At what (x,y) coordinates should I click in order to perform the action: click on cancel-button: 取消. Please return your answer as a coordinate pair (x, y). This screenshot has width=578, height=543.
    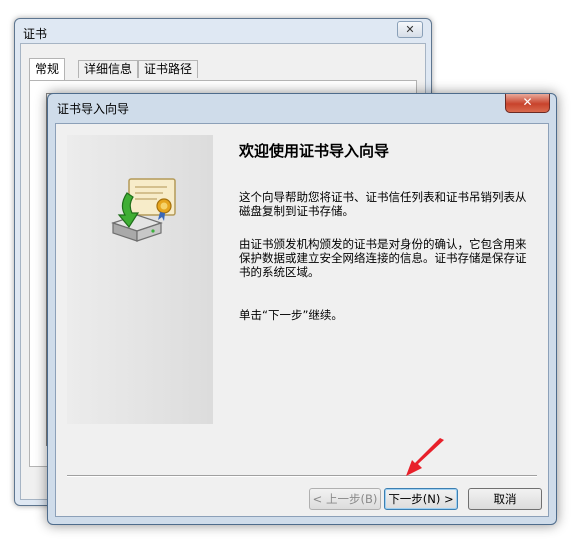
    Looking at the image, I should click on (505, 499).